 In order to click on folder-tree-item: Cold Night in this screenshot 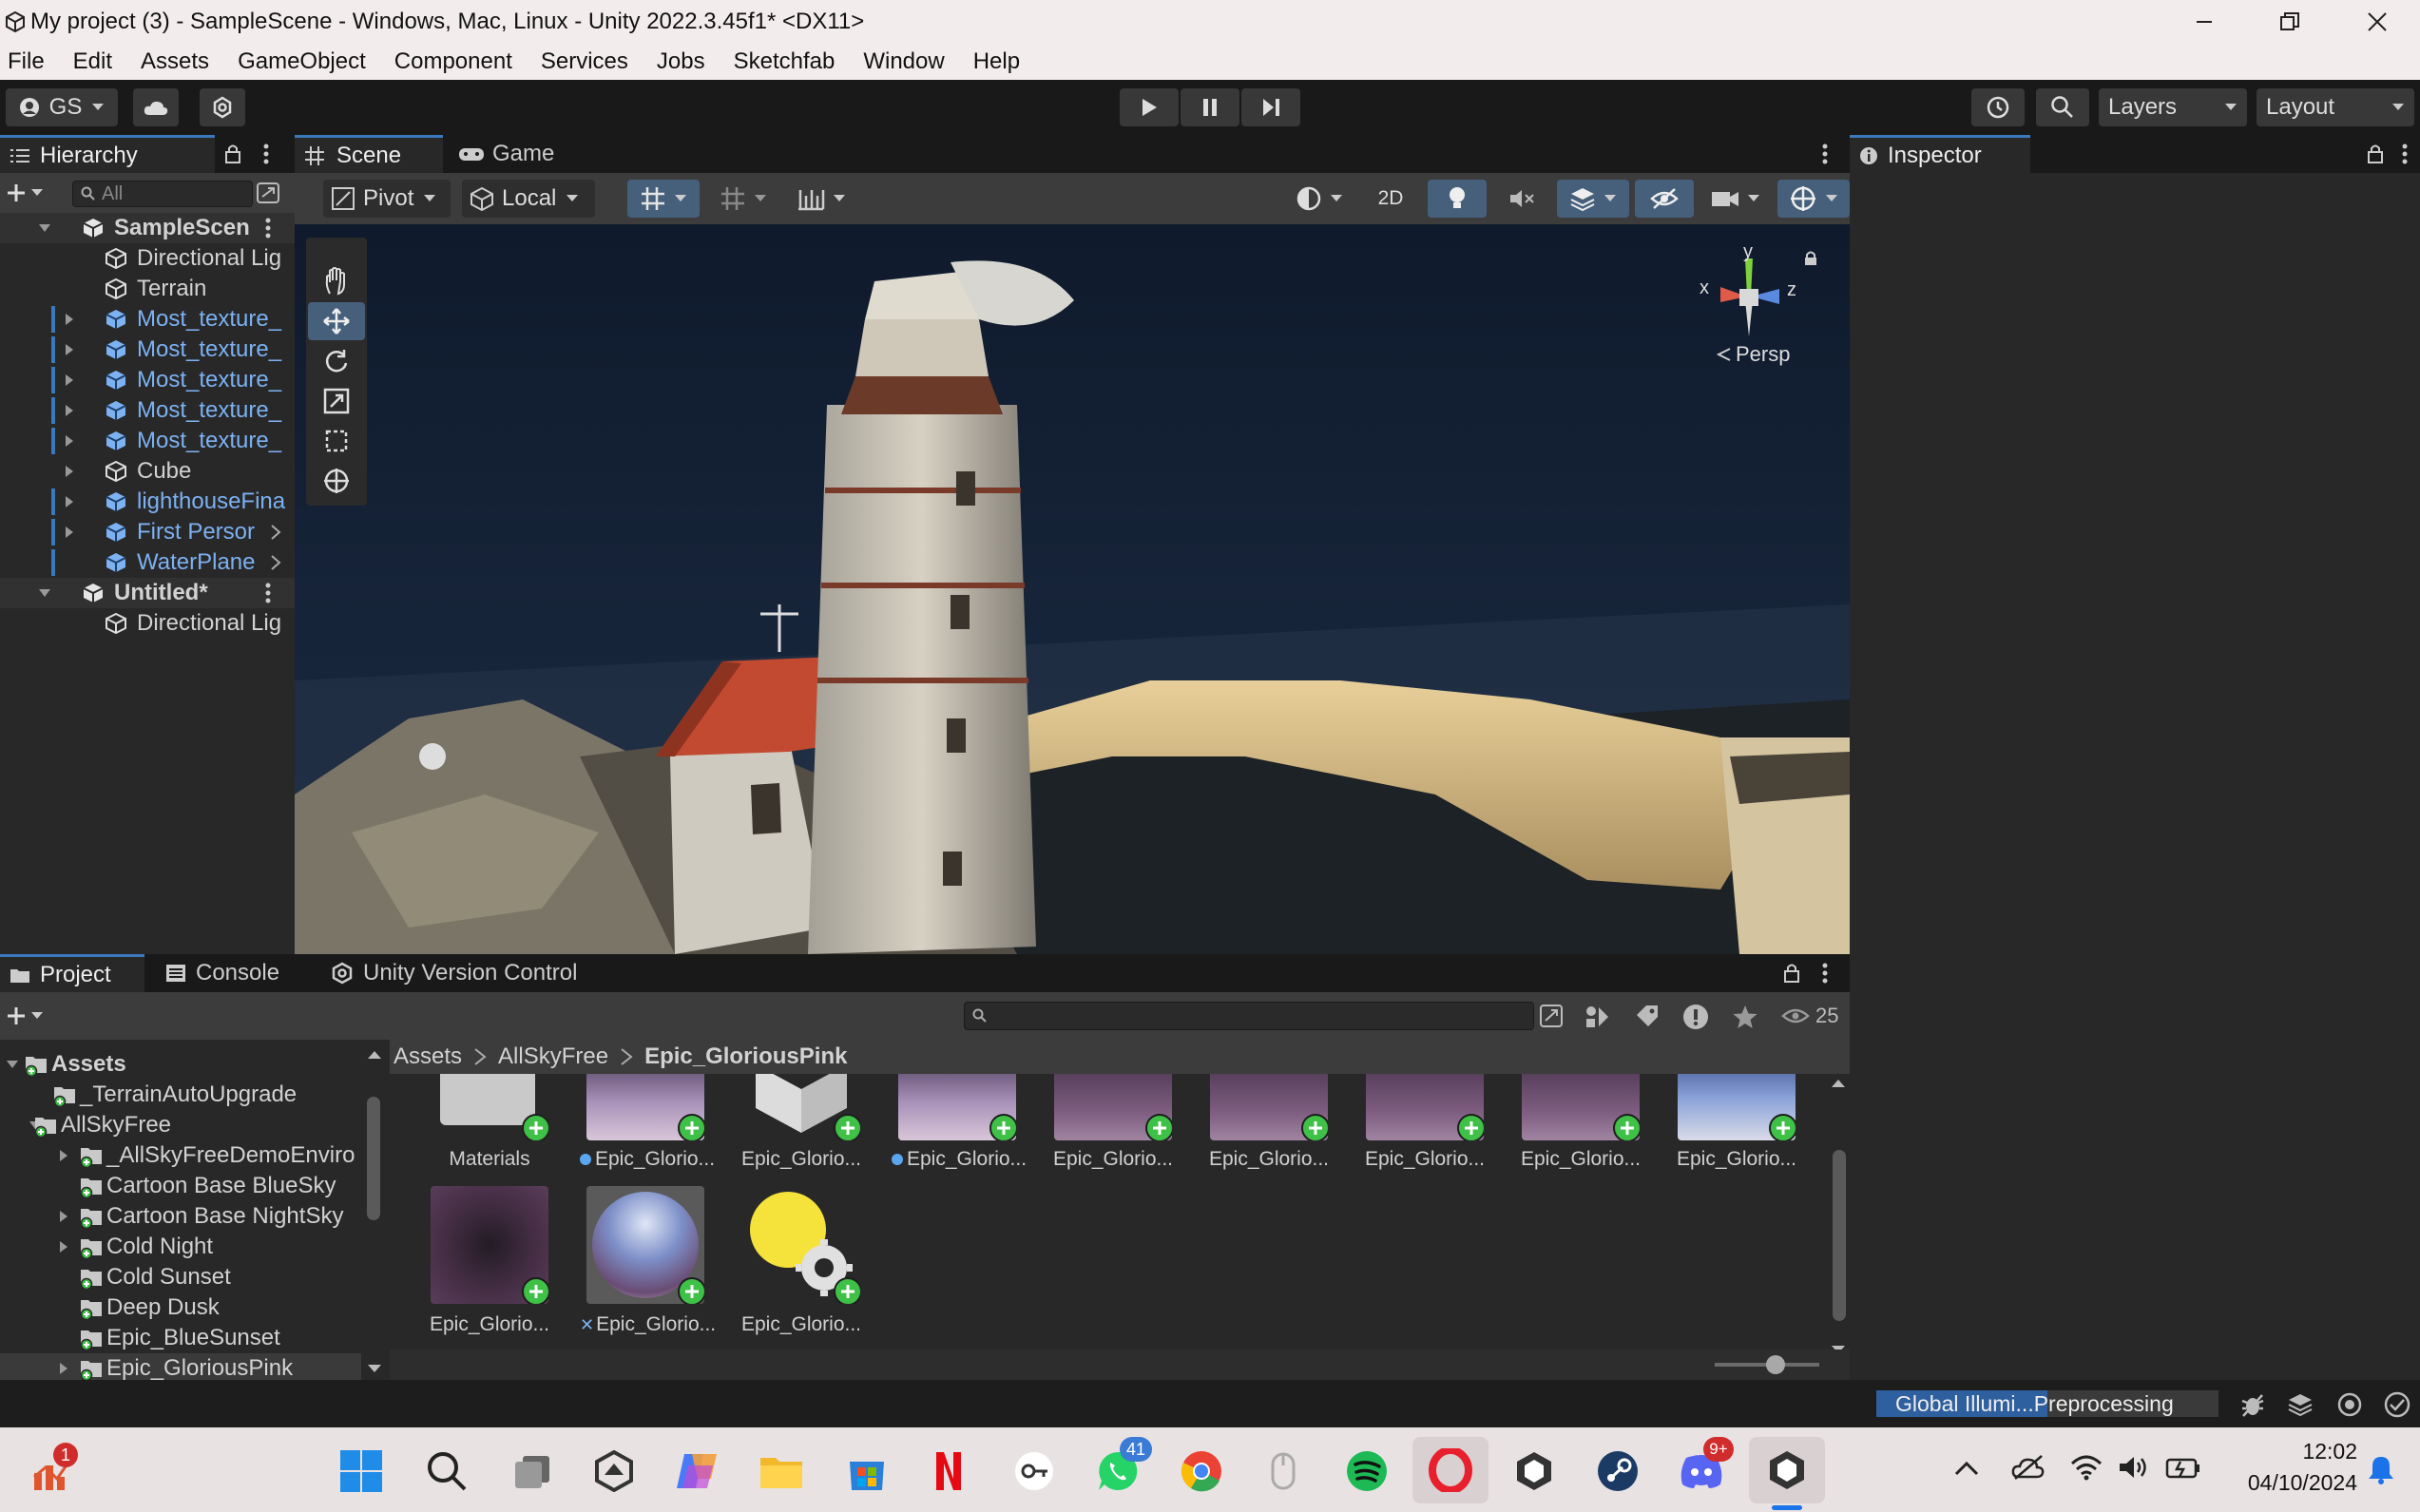, I will do `click(180, 1247)`.